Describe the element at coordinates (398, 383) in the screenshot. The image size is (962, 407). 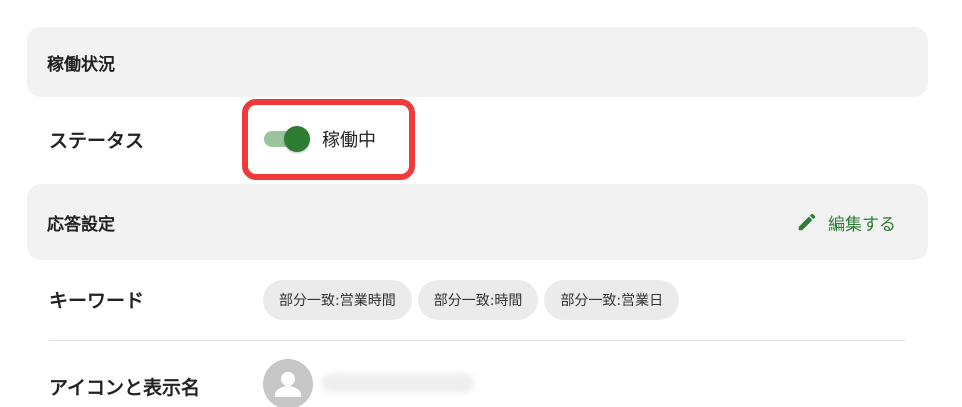
I see `display-name-redacted` at that location.